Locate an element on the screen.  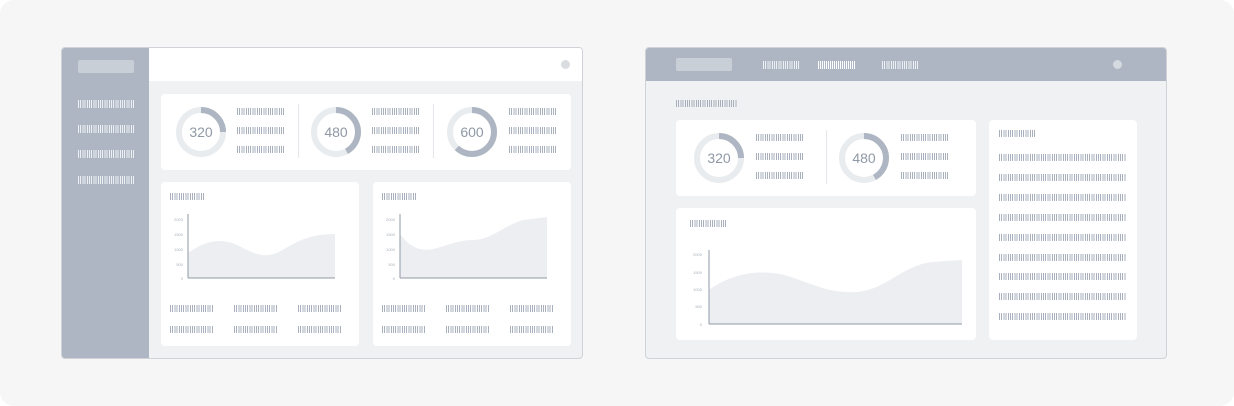
stat-value: 600 is located at coordinates (472, 132).